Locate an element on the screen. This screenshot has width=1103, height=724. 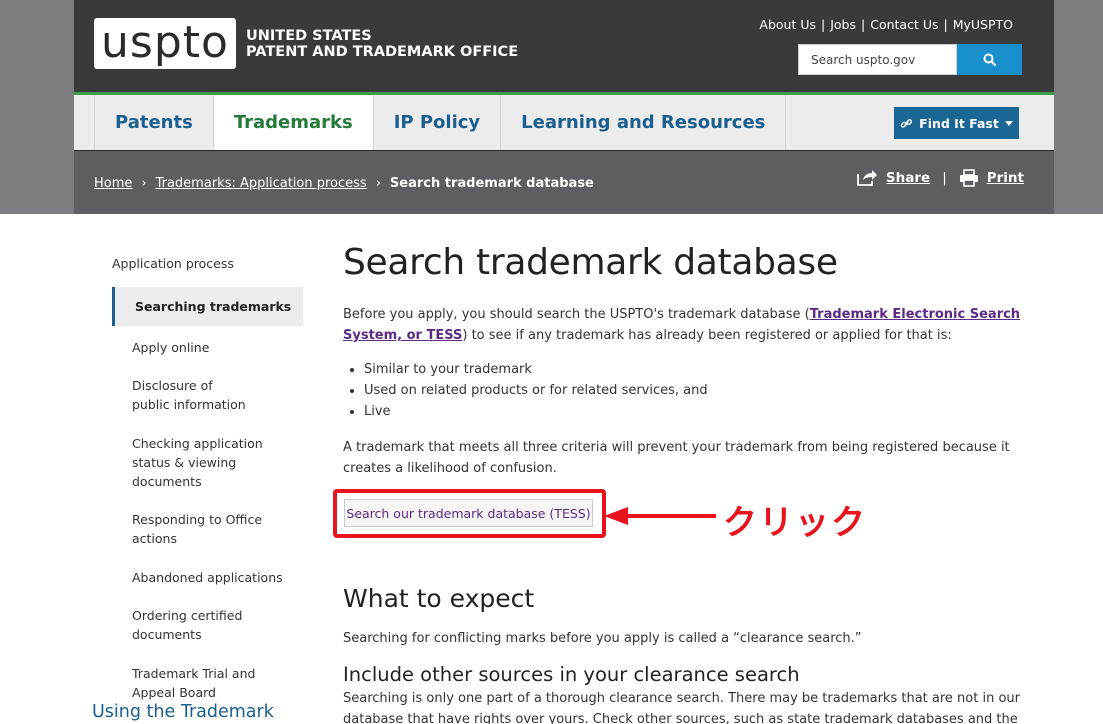
share-link: Share is located at coordinates (908, 178).